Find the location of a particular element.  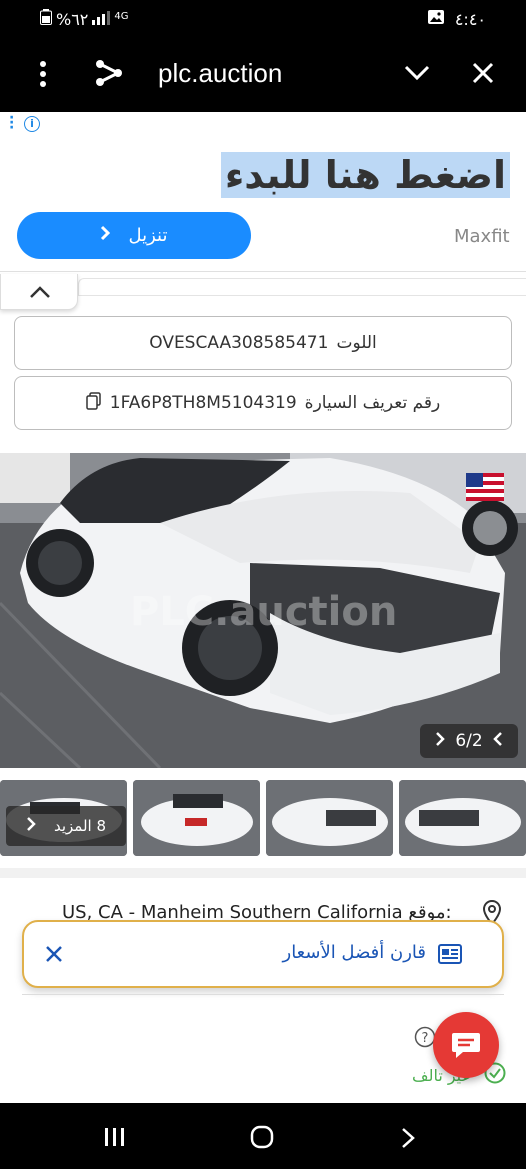

collapse-ad-button is located at coordinates (39, 292).